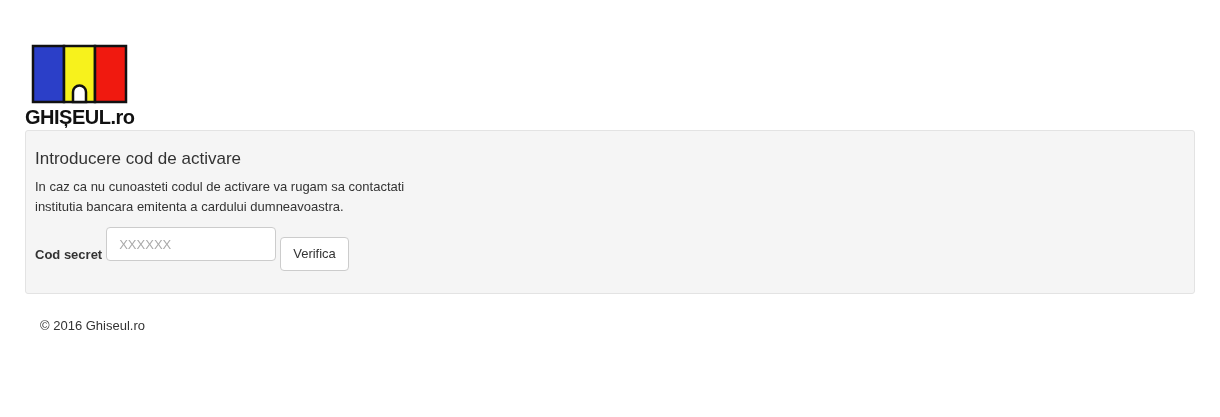 This screenshot has width=1220, height=417. What do you see at coordinates (191, 244) in the screenshot?
I see `secret-code-field: XXXXXX` at bounding box center [191, 244].